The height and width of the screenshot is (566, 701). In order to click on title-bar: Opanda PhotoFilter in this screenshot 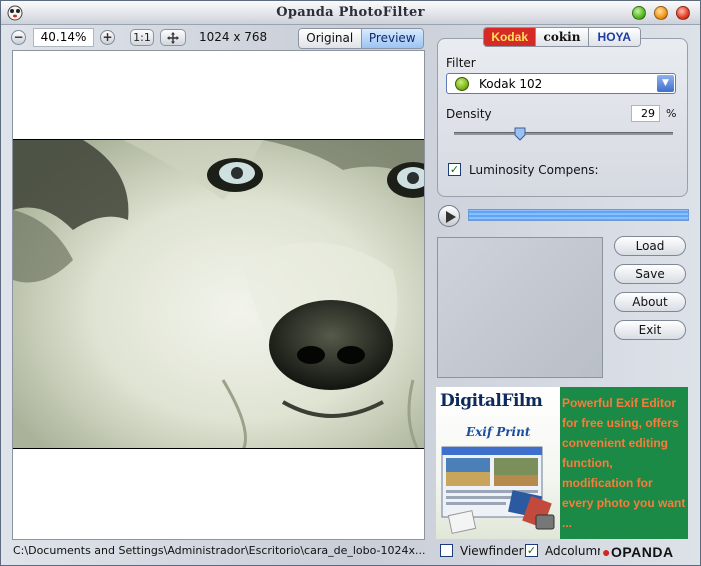, I will do `click(350, 13)`.